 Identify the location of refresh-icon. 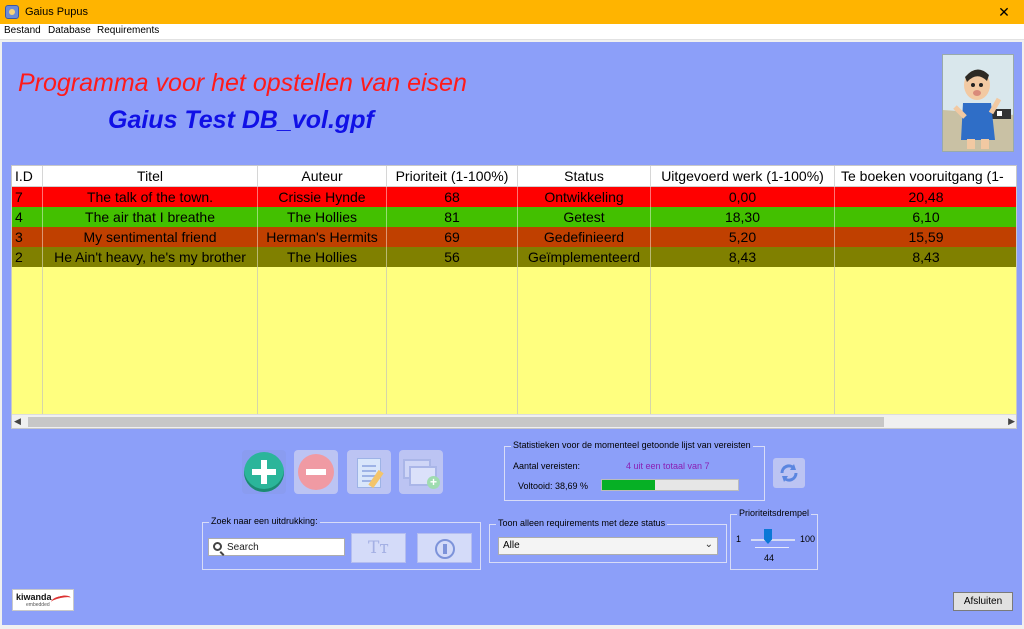
(789, 473).